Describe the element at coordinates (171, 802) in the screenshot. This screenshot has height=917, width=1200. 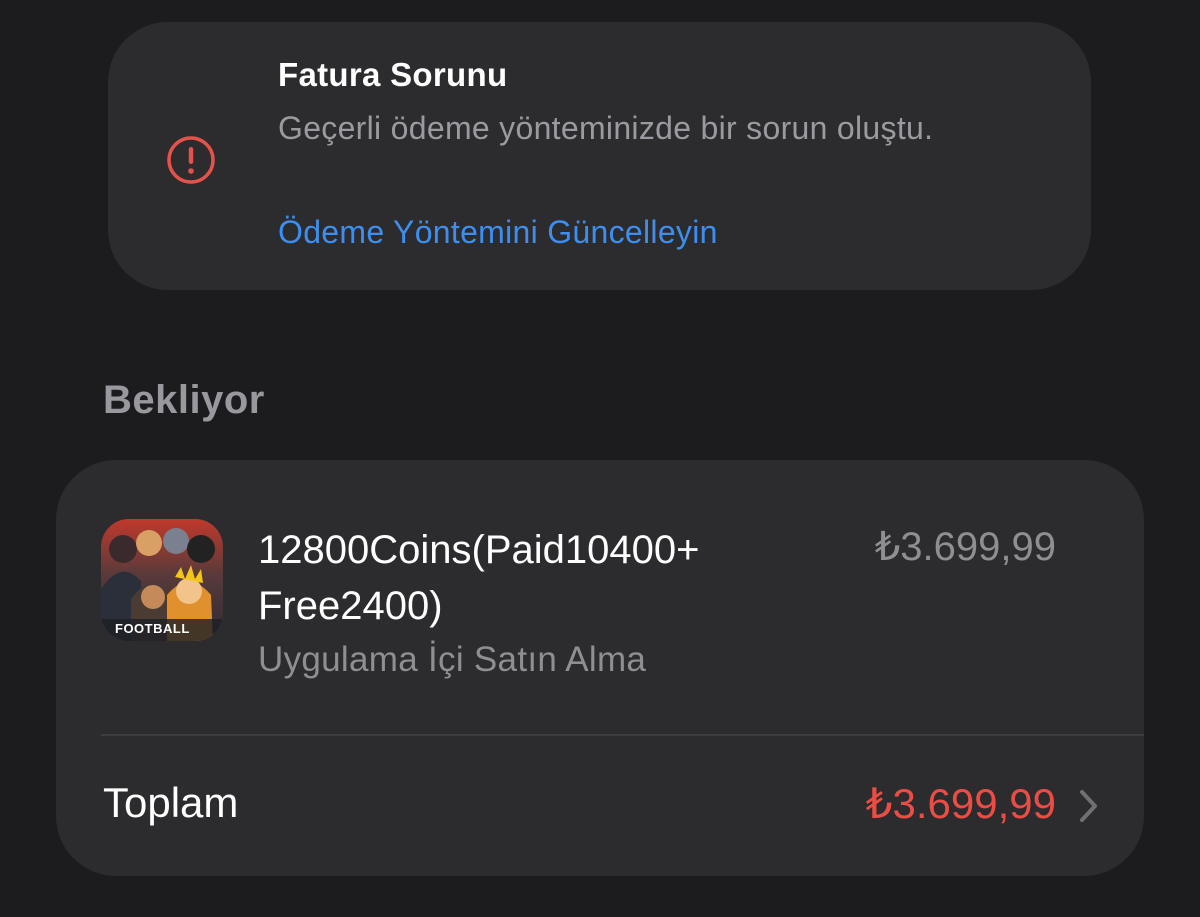
I see `total-label: Toplam` at that location.